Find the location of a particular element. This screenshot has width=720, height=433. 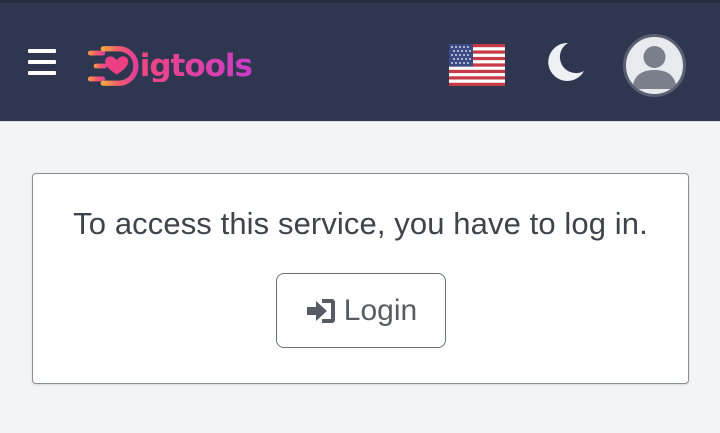

us-flag-graphic is located at coordinates (477, 65).